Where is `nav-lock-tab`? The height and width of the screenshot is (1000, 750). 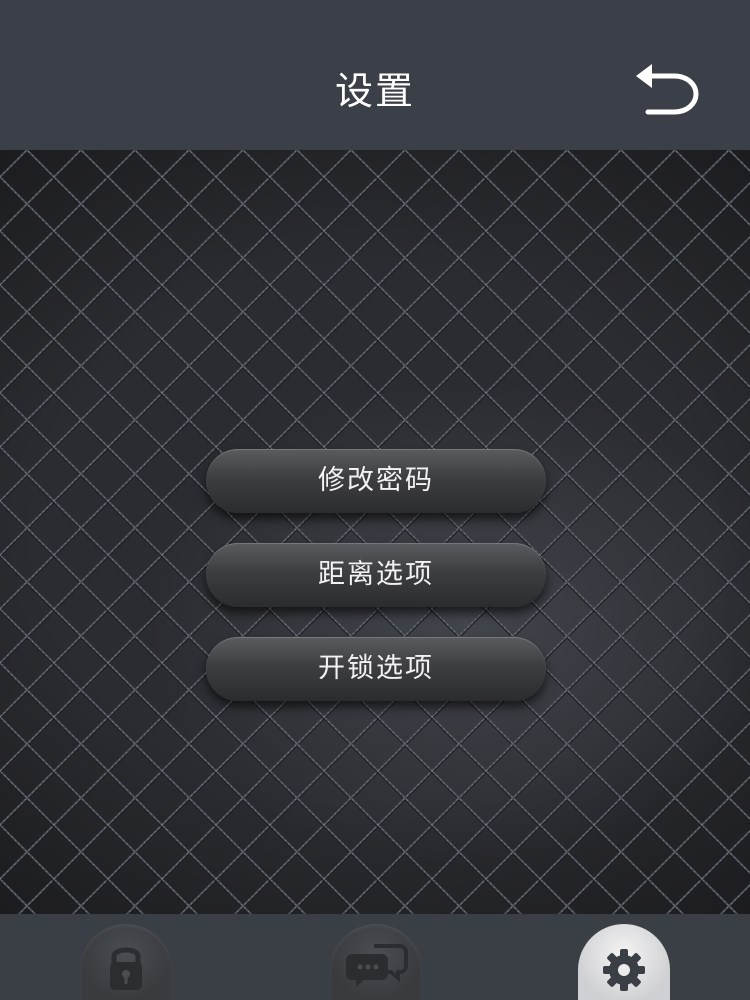
nav-lock-tab is located at coordinates (126, 962).